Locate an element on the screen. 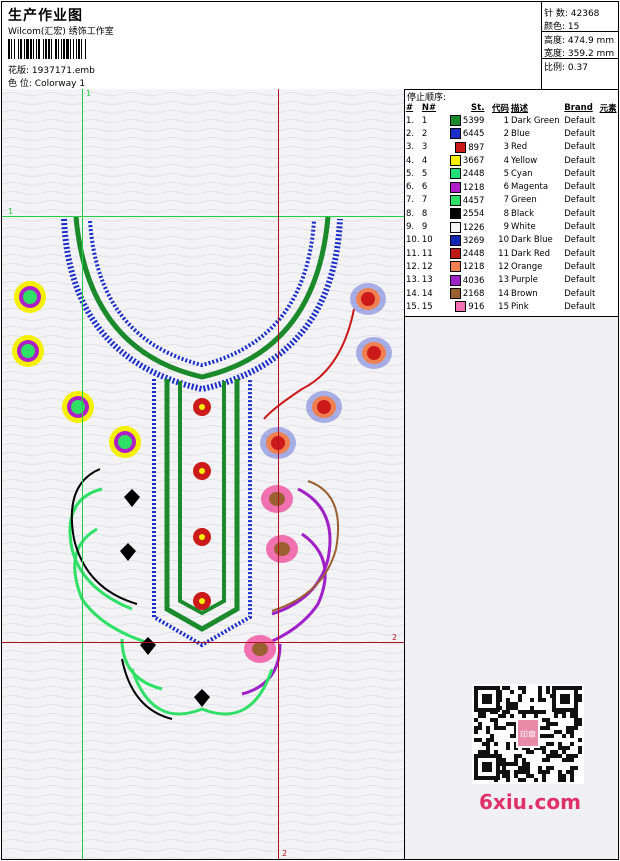 The width and height of the screenshot is (620, 861). pattern-filename: 1937171.emb is located at coordinates (63, 71).